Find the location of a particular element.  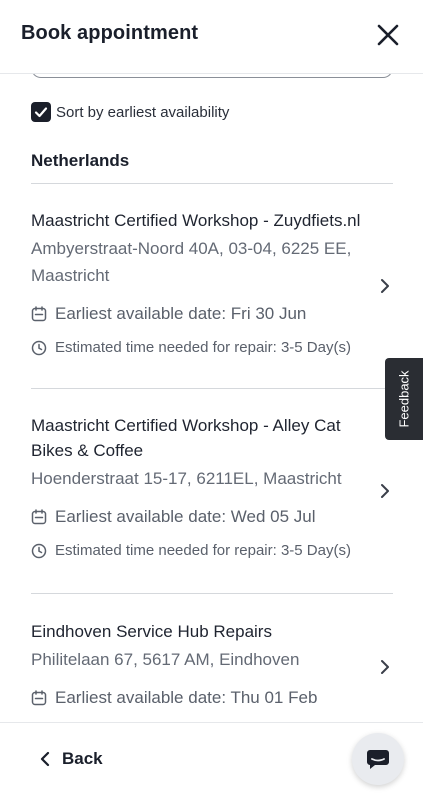

shop-address: Philitelaan 67, 5617 AM, Eindhoven is located at coordinates (165, 659).